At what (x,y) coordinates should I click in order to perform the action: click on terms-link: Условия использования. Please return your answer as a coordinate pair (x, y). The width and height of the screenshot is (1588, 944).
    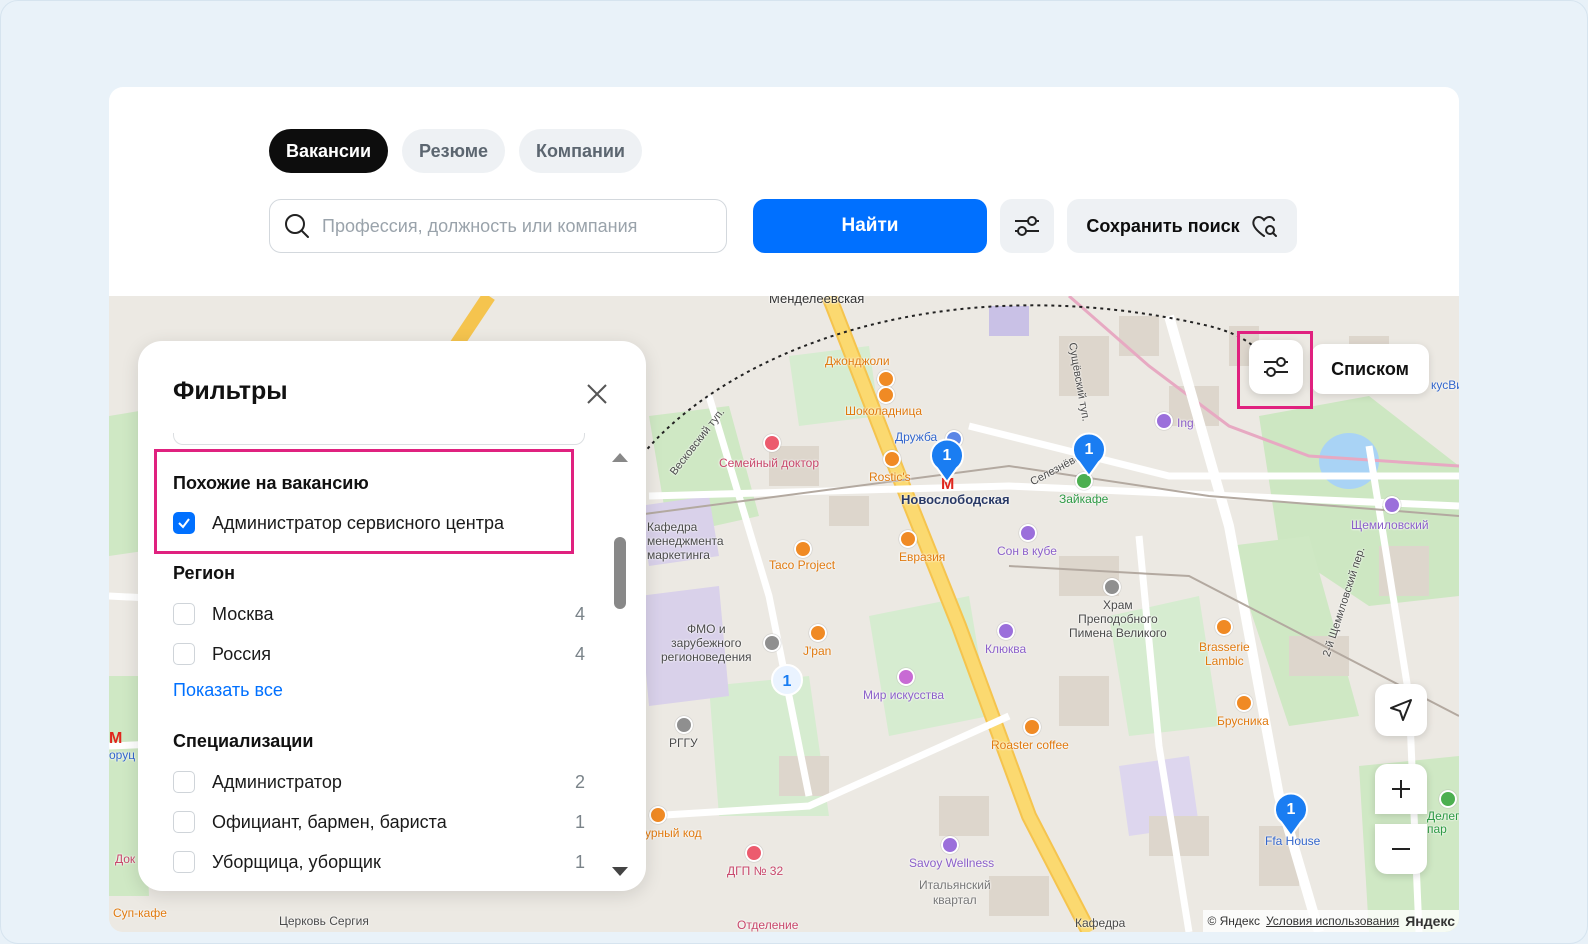
    Looking at the image, I should click on (1332, 921).